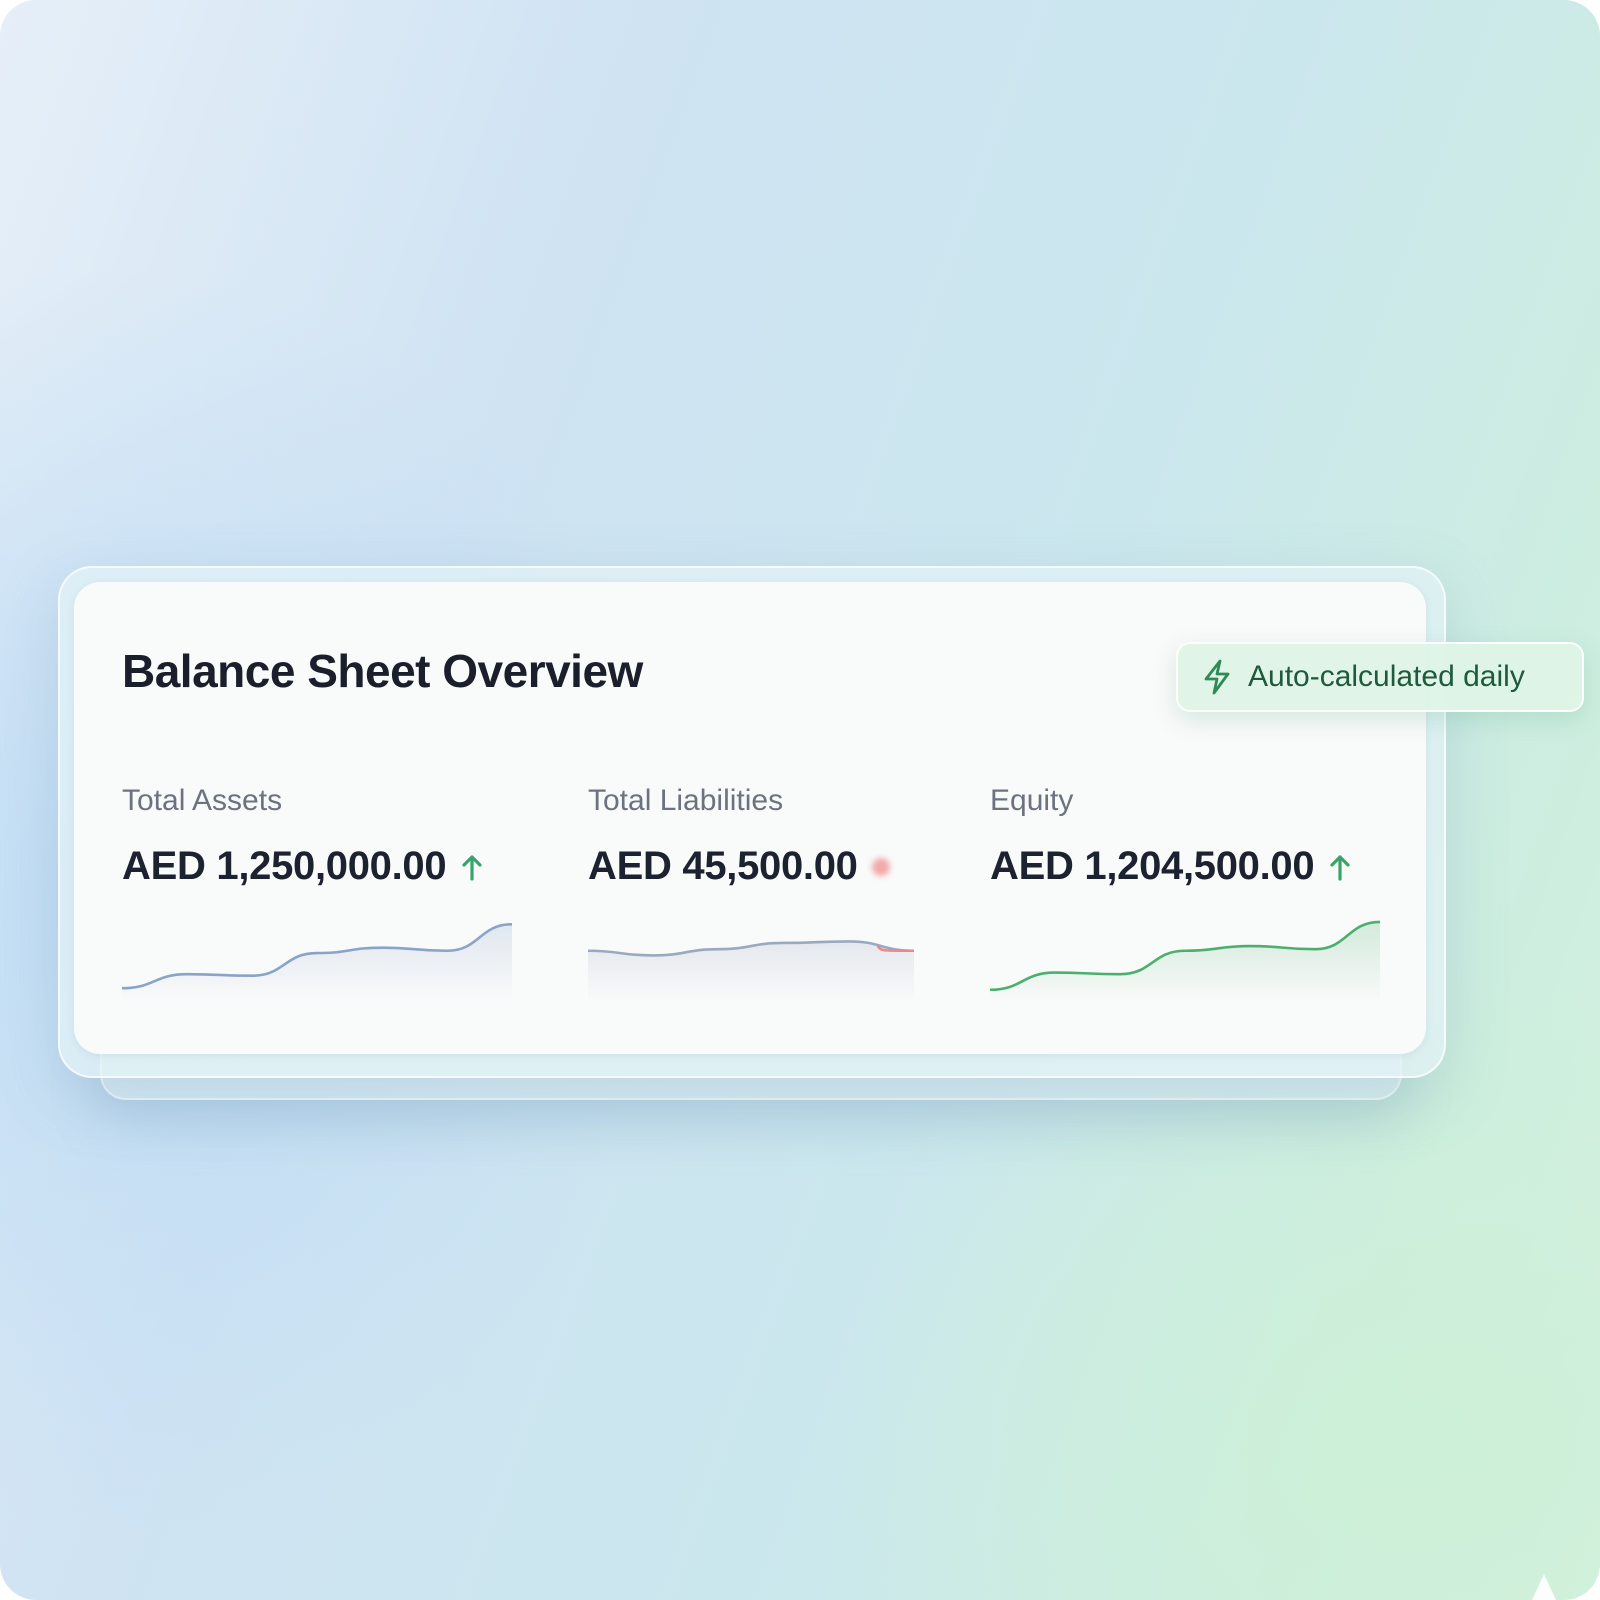 The image size is (1600, 1600). Describe the element at coordinates (1171, 836) in the screenshot. I see `metric-equity: Equity AED 1,204,500.00` at that location.